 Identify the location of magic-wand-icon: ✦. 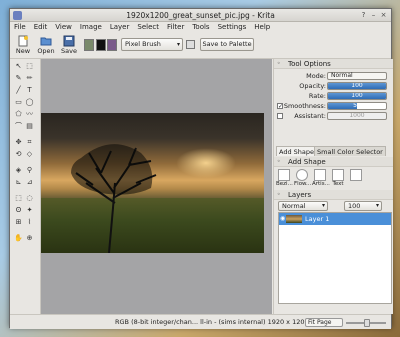
(29, 210).